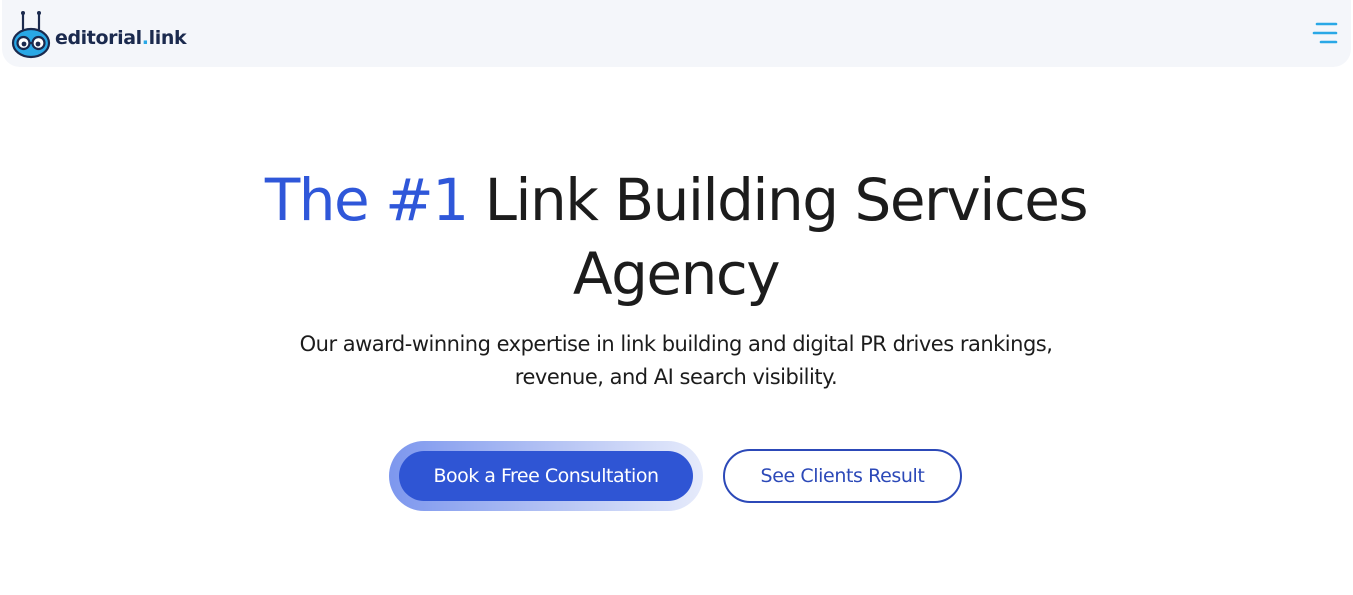  I want to click on logo-wordmark: editorial.link, so click(121, 38).